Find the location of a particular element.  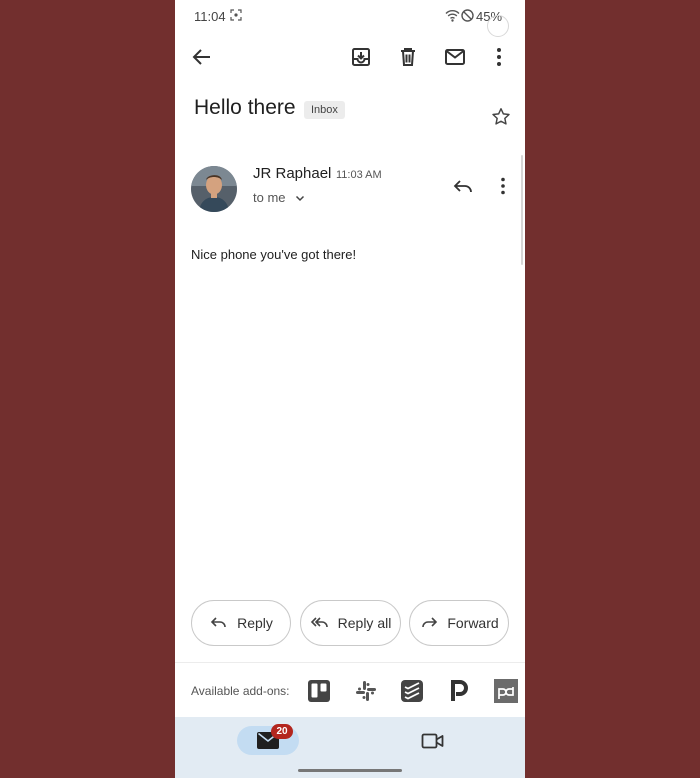

arrow-left-icon is located at coordinates (201, 57).